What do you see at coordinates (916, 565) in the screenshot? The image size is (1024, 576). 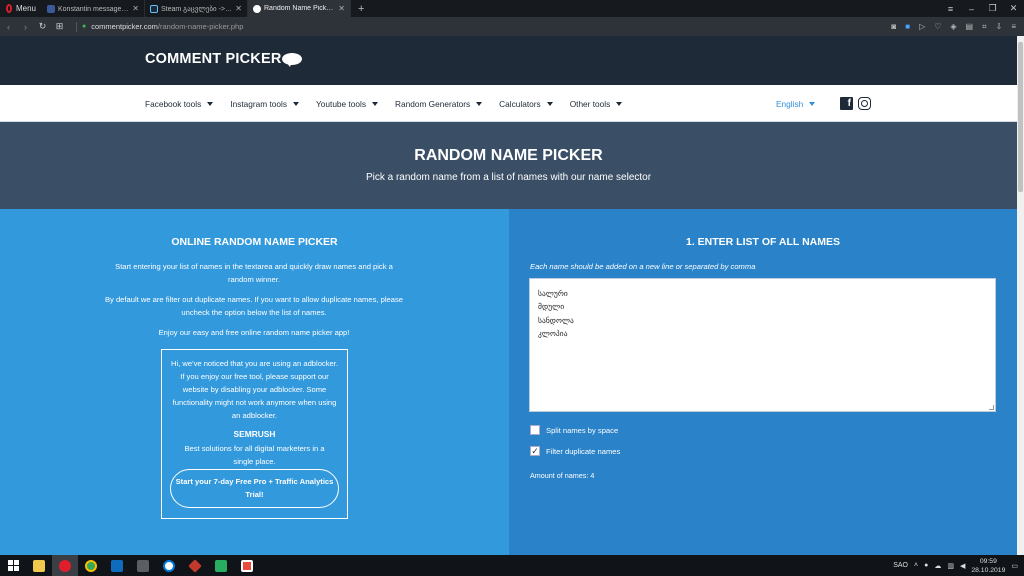 I see `chevron-up-icon: ˄` at bounding box center [916, 565].